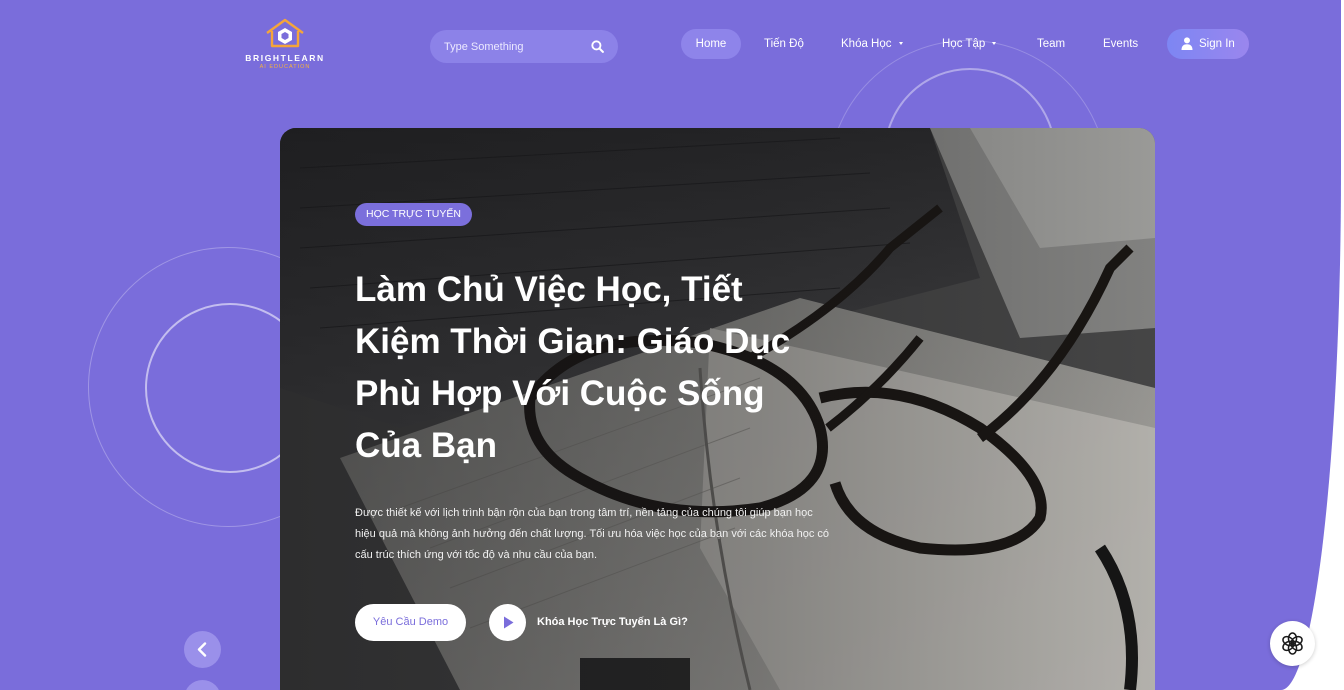 The height and width of the screenshot is (690, 1344). Describe the element at coordinates (285, 33) in the screenshot. I see `house-hexagon-logo-icon` at that location.